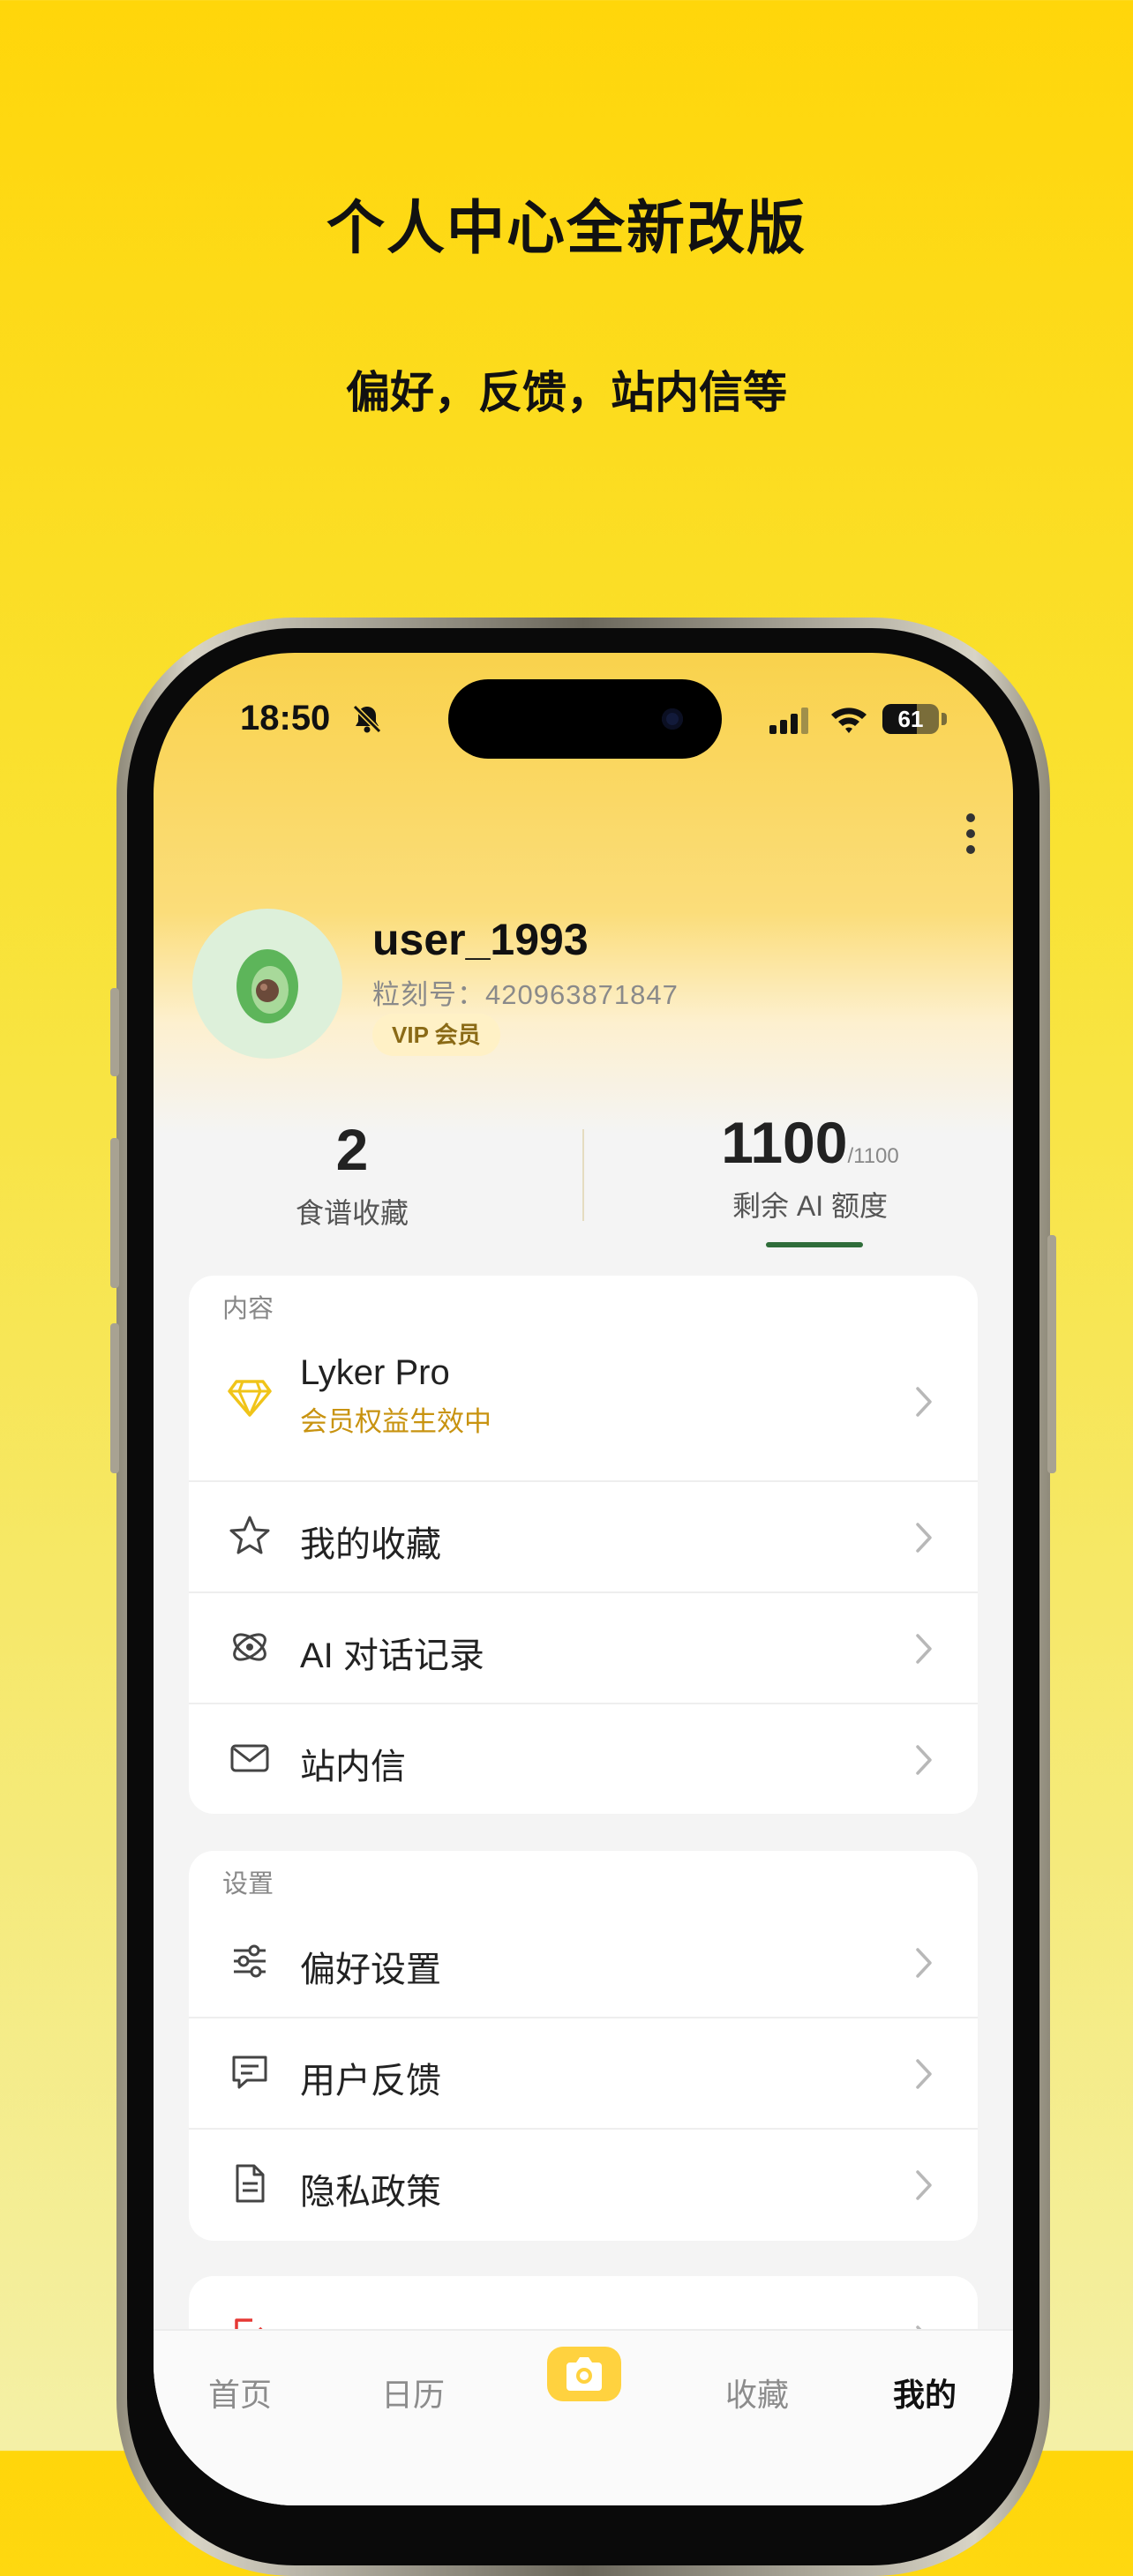 Image resolution: width=1133 pixels, height=2576 pixels. What do you see at coordinates (566, 228) in the screenshot?
I see `promo-title: 个人中心全新改版` at bounding box center [566, 228].